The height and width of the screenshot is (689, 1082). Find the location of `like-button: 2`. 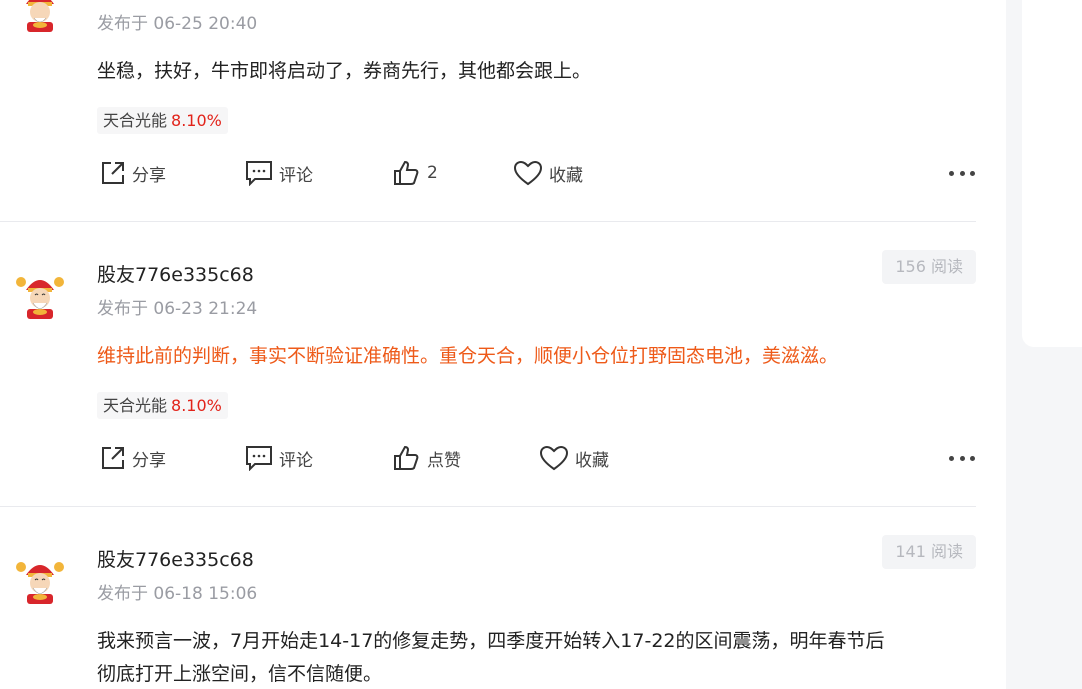

like-button: 2 is located at coordinates (415, 173).